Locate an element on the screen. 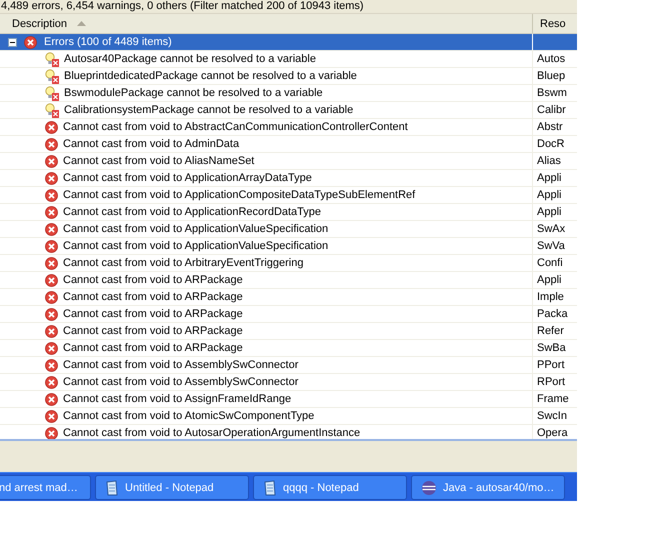 Image resolution: width=656 pixels, height=556 pixels. problem-row: Cannot cast from void to AbstractCanCommunicationControllerContent Abstr is located at coordinates (288, 127).